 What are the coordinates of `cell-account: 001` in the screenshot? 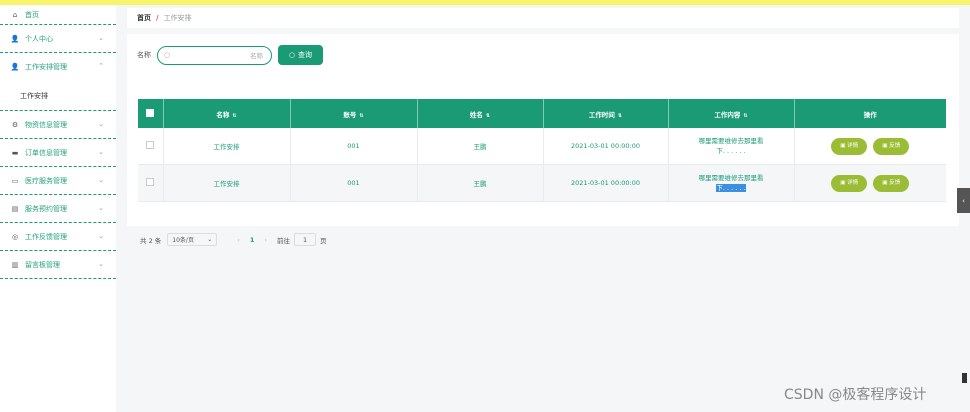 It's located at (354, 146).